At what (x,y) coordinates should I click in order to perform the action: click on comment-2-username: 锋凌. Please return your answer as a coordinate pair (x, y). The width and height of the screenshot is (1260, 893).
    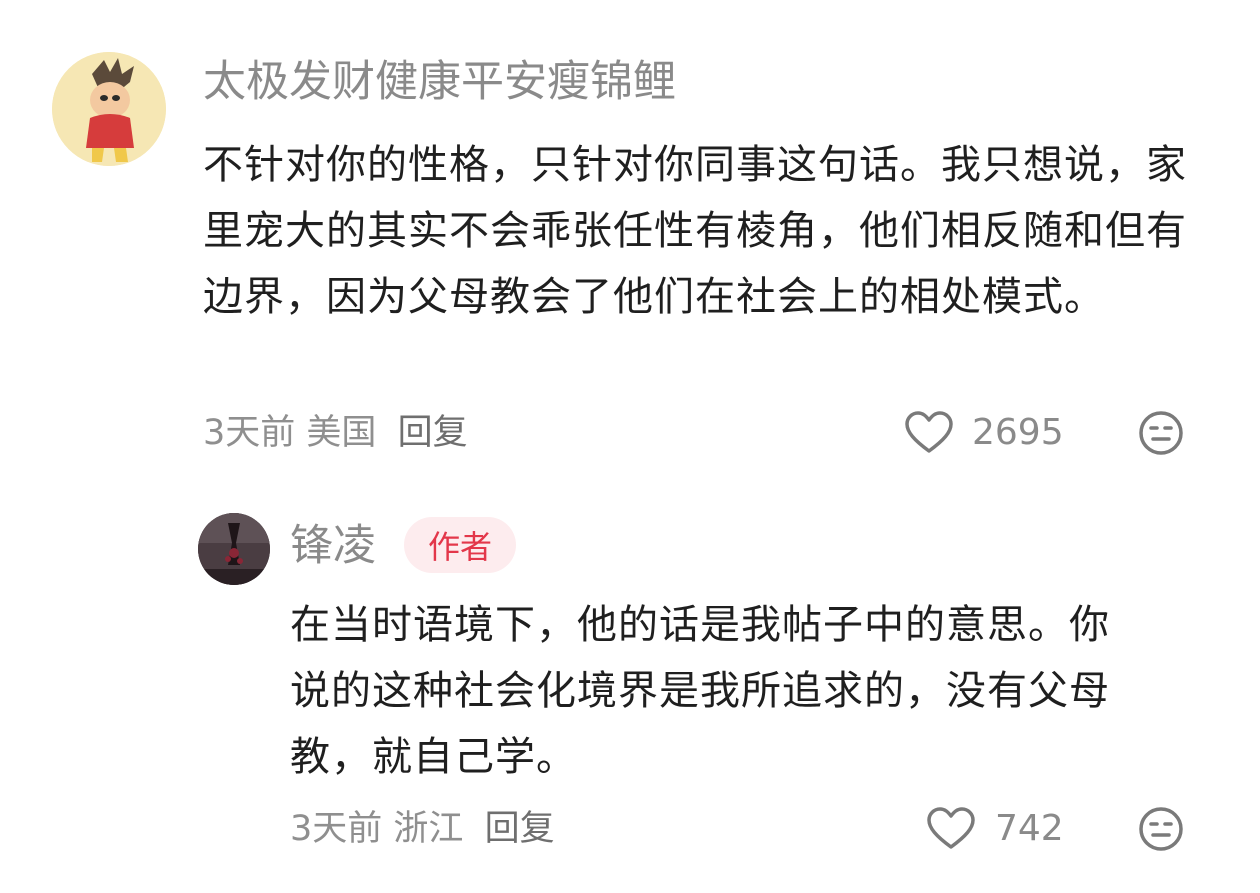
    Looking at the image, I should click on (333, 546).